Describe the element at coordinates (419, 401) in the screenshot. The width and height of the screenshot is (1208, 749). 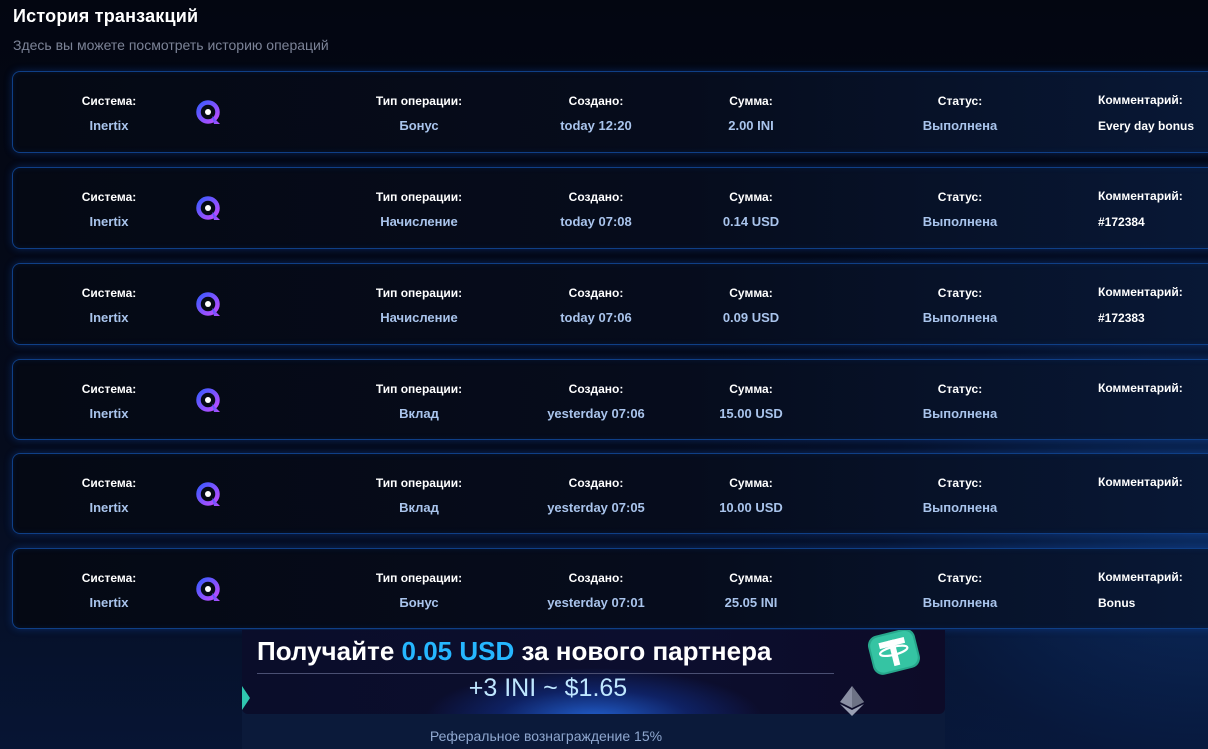
I see `operation-type-cell: Тип операции: Вклад` at that location.